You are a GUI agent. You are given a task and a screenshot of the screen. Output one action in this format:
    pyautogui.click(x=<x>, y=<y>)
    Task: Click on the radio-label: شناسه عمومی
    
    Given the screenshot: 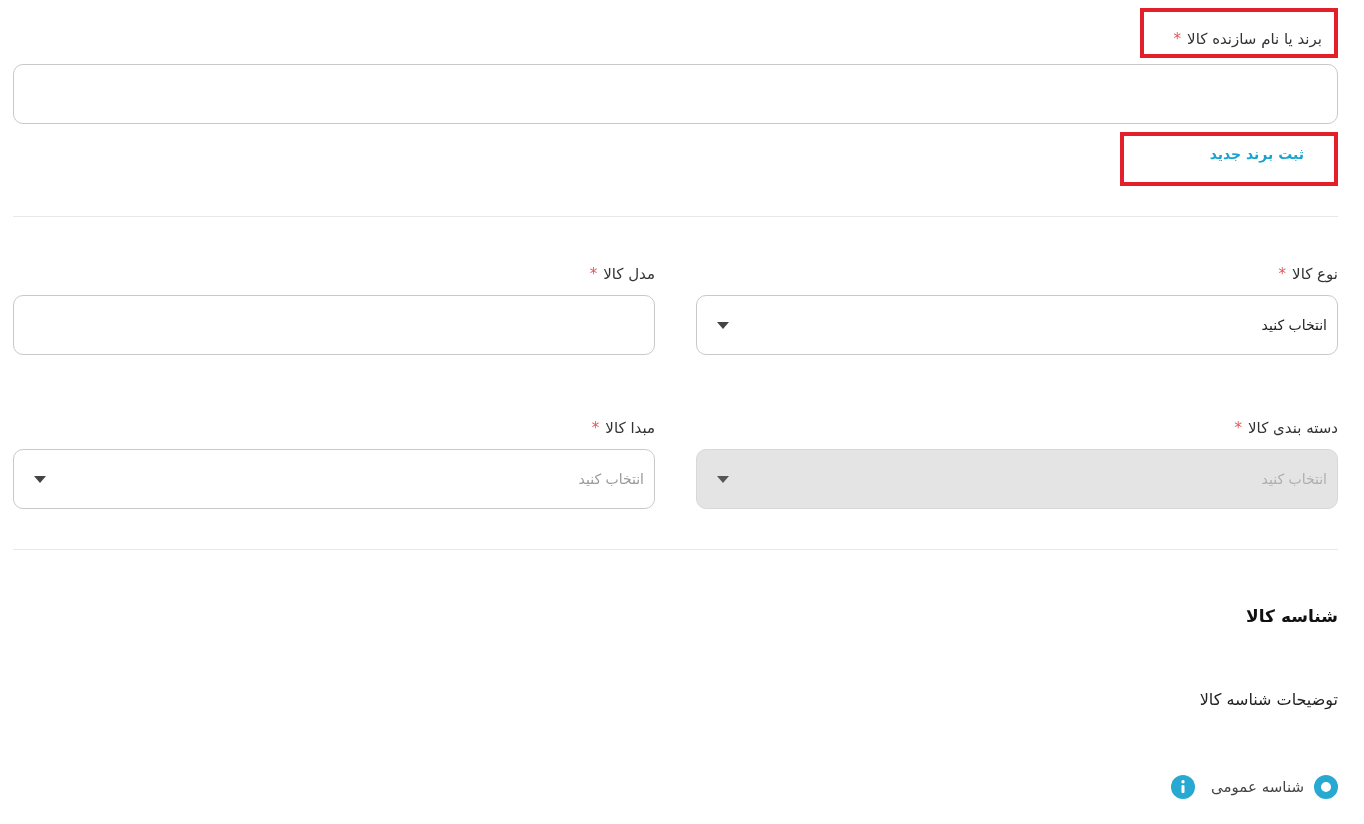 What is the action you would take?
    pyautogui.click(x=1257, y=787)
    